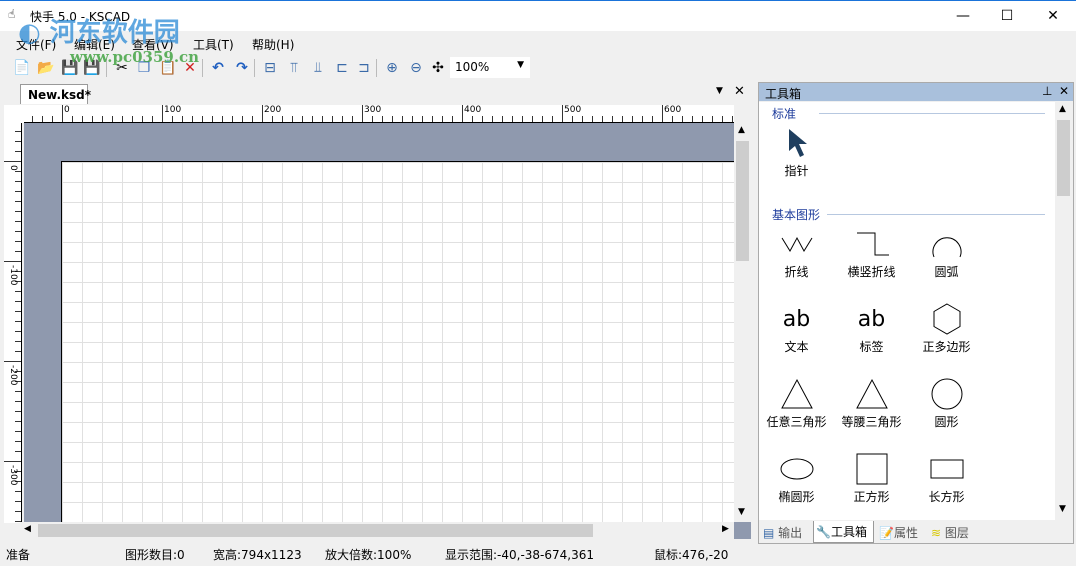  Describe the element at coordinates (739, 91) in the screenshot. I see `close-document-icon: ✕` at that location.